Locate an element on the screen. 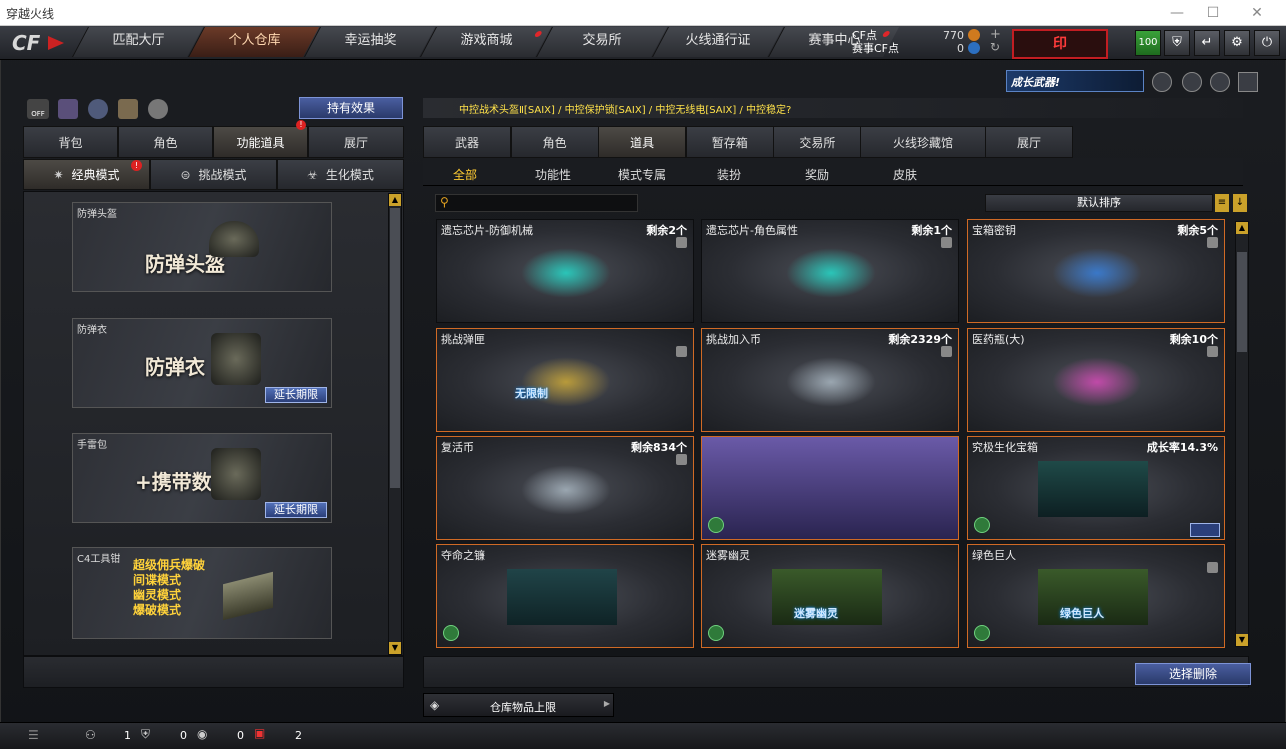  right-tab-2: 道具 is located at coordinates (642, 142).